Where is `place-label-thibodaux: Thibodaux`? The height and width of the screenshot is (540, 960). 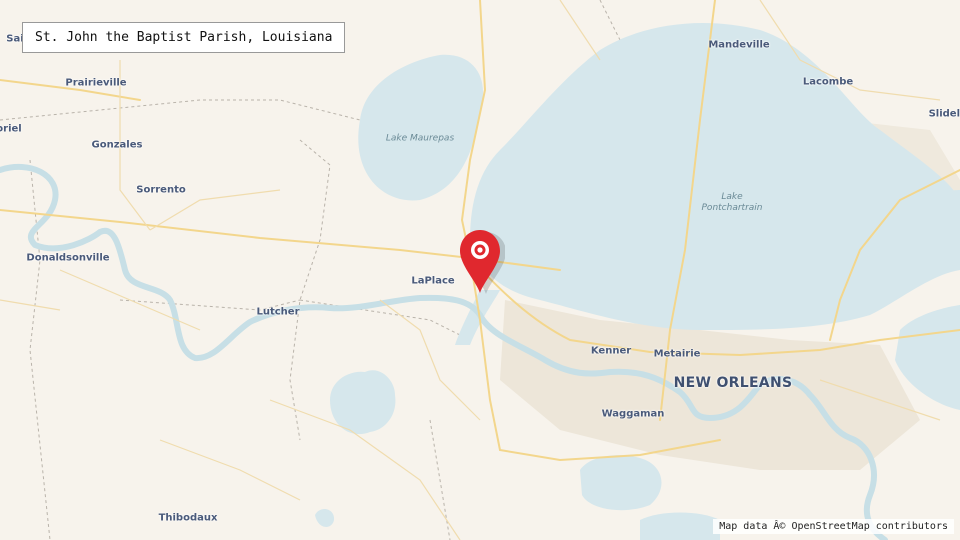
place-label-thibodaux: Thibodaux is located at coordinates (188, 518).